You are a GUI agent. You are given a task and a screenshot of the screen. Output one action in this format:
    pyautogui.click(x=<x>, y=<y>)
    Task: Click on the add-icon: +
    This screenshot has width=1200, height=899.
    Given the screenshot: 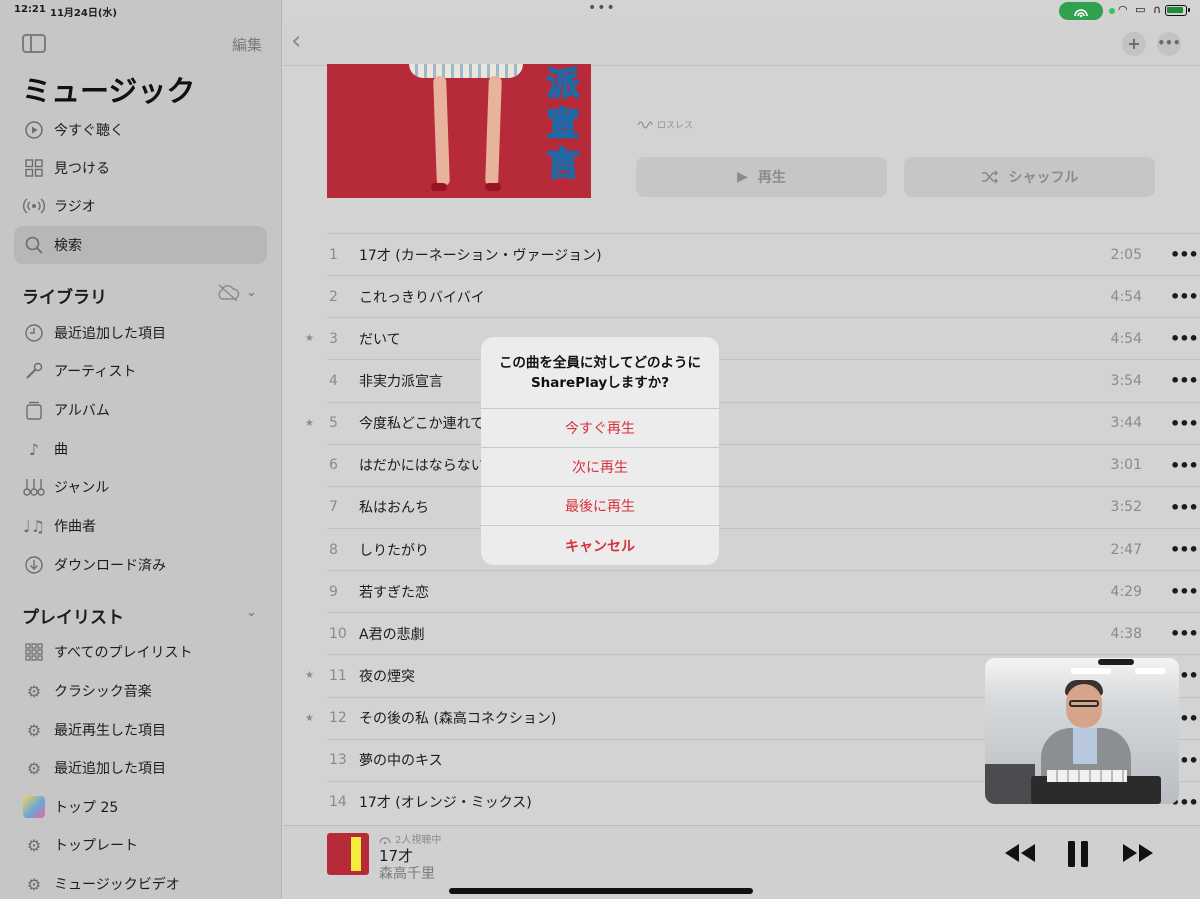 What is the action you would take?
    pyautogui.click(x=1134, y=44)
    